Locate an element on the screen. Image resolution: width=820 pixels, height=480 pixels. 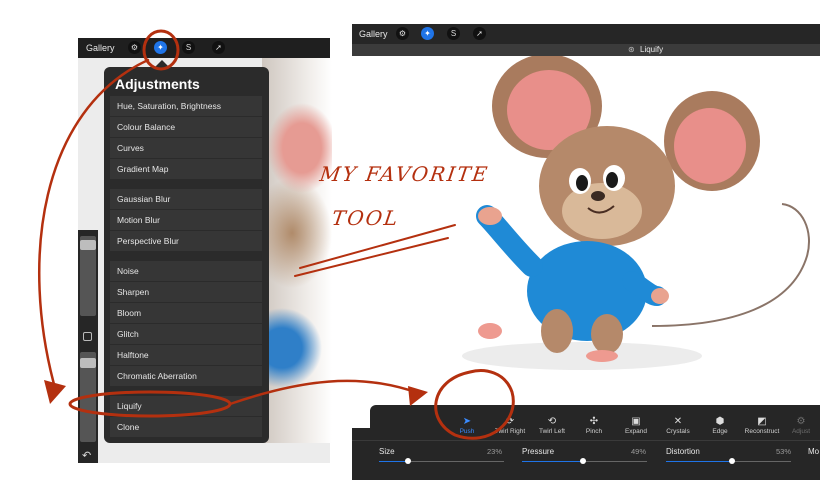
mode-bar is located at coordinates (586, 50).